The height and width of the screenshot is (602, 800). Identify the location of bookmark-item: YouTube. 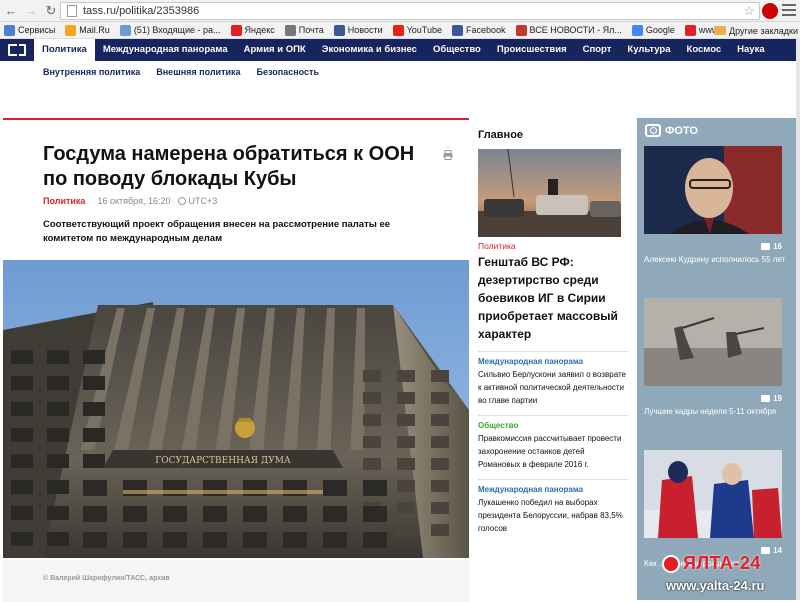
(417, 30).